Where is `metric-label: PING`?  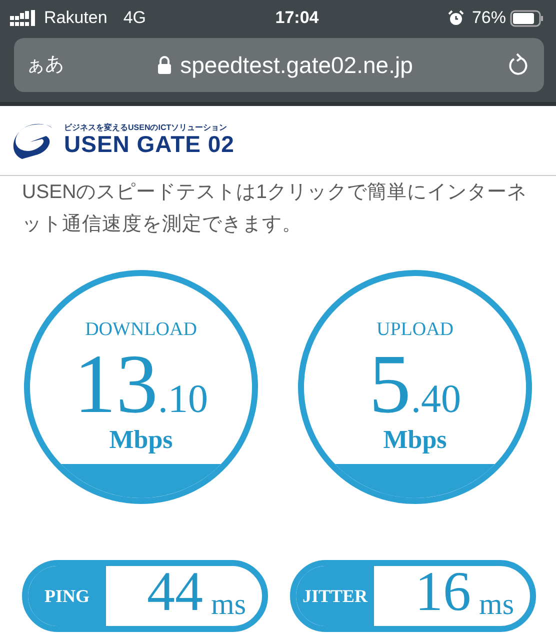 metric-label: PING is located at coordinates (67, 596).